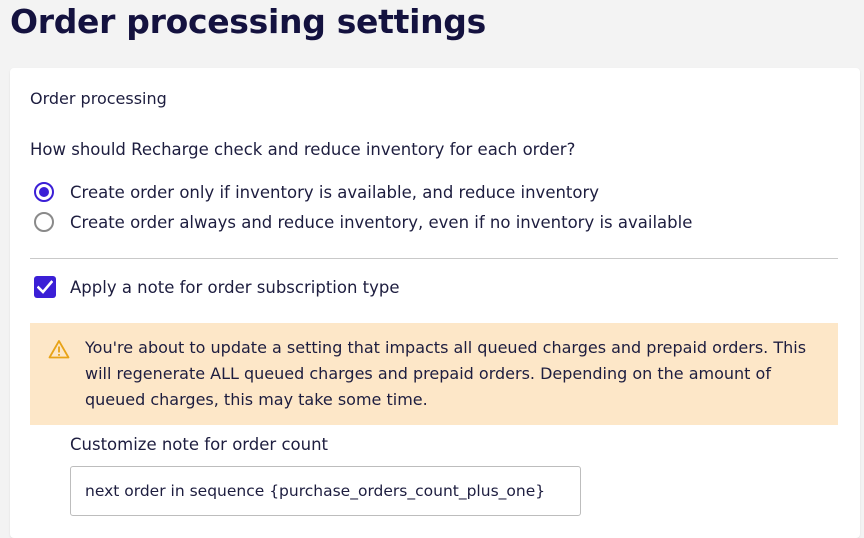 The width and height of the screenshot is (864, 538). I want to click on checkmark-icon, so click(45, 287).